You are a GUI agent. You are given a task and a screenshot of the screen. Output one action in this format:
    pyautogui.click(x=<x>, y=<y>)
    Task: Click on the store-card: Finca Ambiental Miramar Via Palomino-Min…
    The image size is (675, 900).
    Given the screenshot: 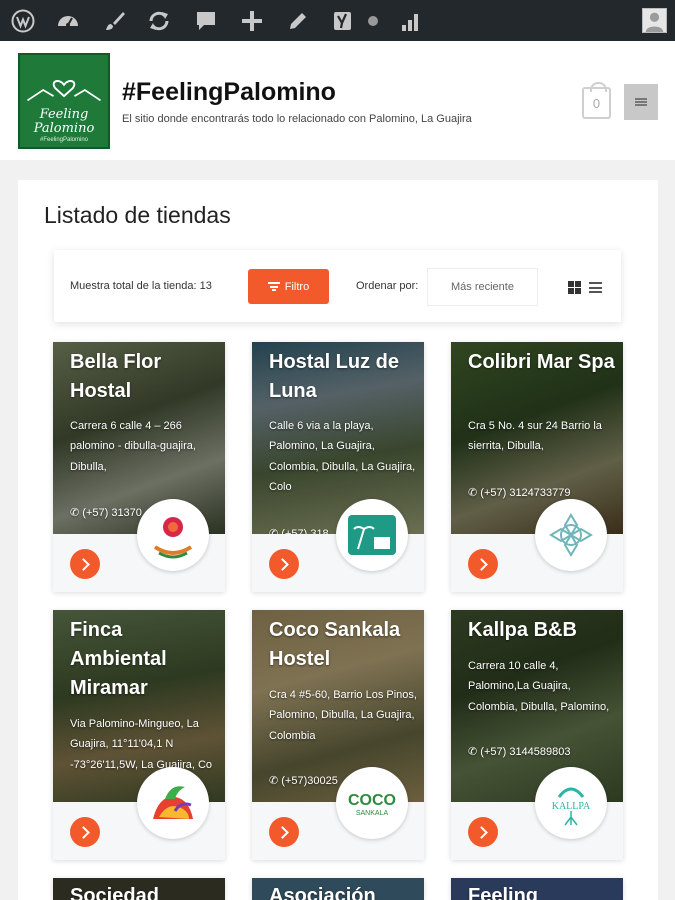 What is the action you would take?
    pyautogui.click(x=139, y=735)
    